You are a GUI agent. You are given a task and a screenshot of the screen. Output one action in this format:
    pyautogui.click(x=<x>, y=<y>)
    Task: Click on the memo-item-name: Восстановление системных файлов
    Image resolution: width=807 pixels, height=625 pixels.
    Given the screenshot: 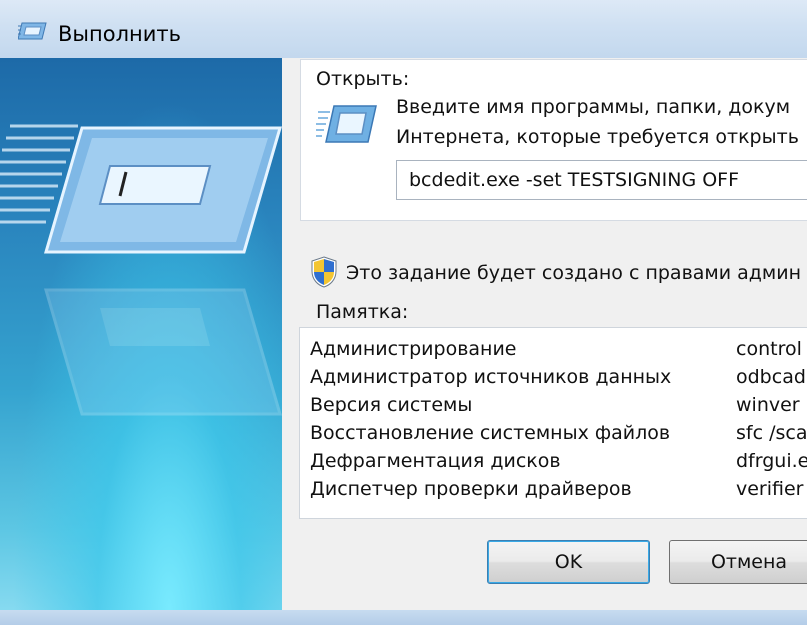 What is the action you would take?
    pyautogui.click(x=490, y=433)
    